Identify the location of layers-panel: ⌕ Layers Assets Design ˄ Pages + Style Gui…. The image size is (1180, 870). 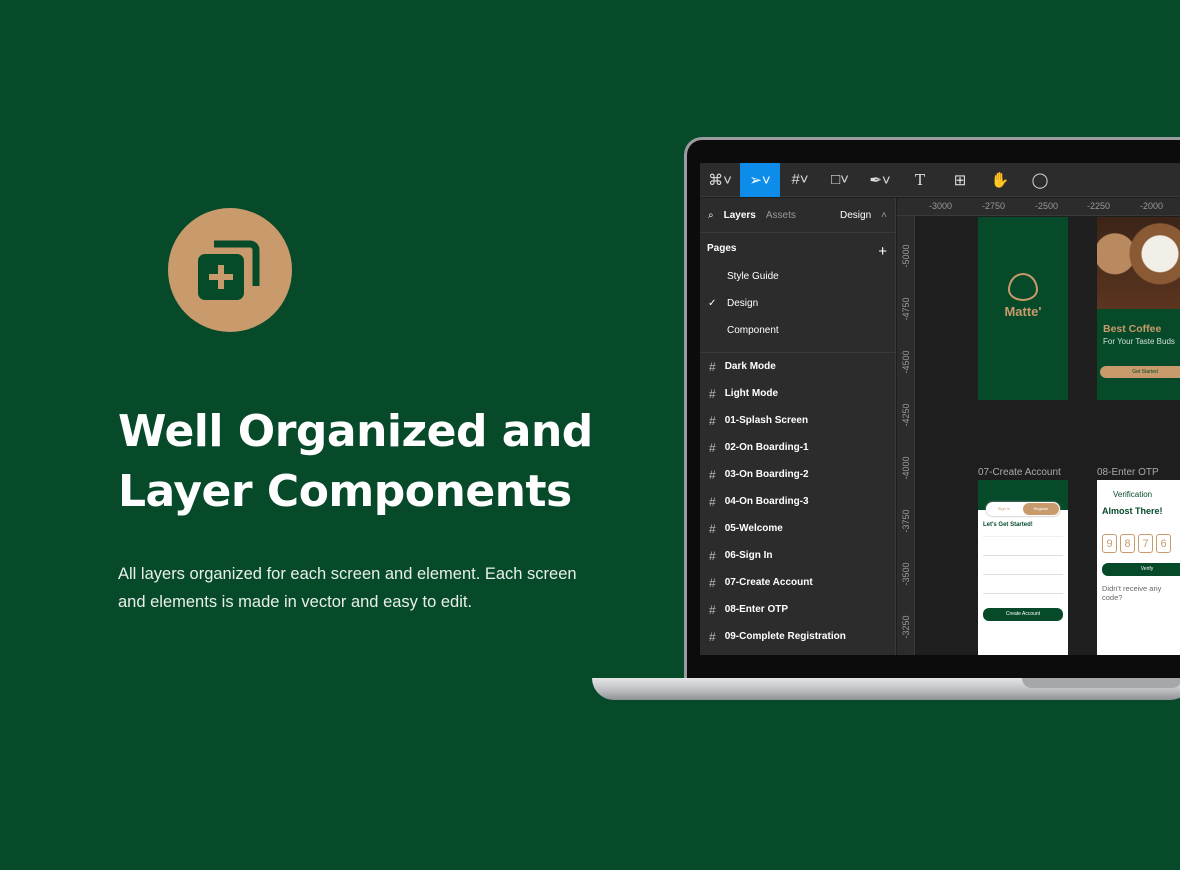
(798, 426).